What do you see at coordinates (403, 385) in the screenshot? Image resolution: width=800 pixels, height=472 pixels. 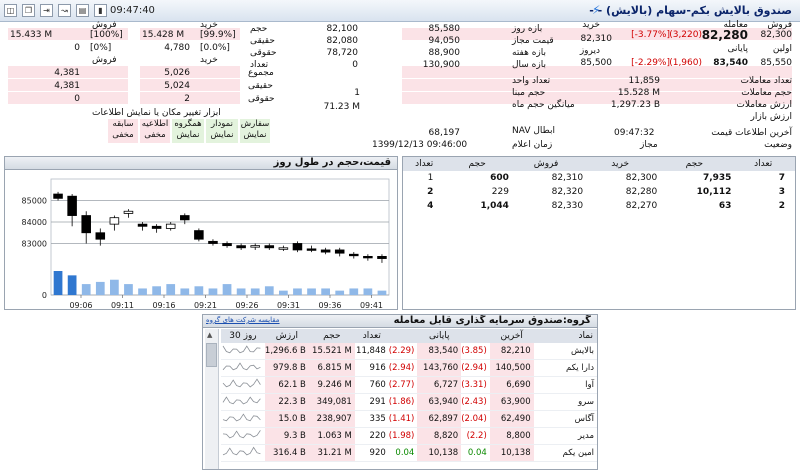 I see `group-close-ch: (2.77)` at bounding box center [403, 385].